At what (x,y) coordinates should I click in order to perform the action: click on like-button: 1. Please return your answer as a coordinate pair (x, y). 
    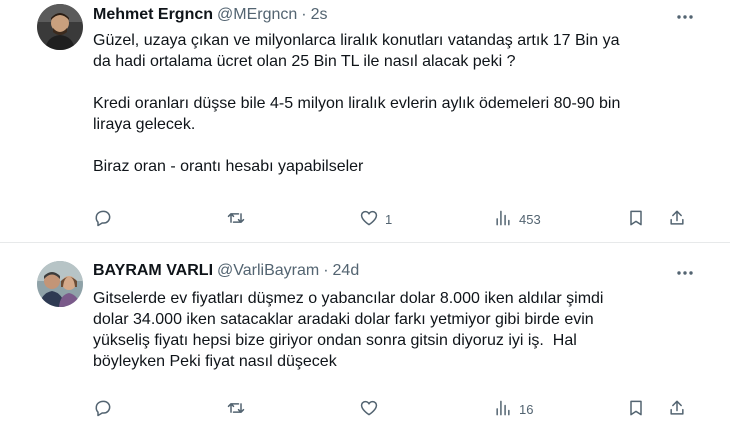
    Looking at the image, I should click on (375, 219).